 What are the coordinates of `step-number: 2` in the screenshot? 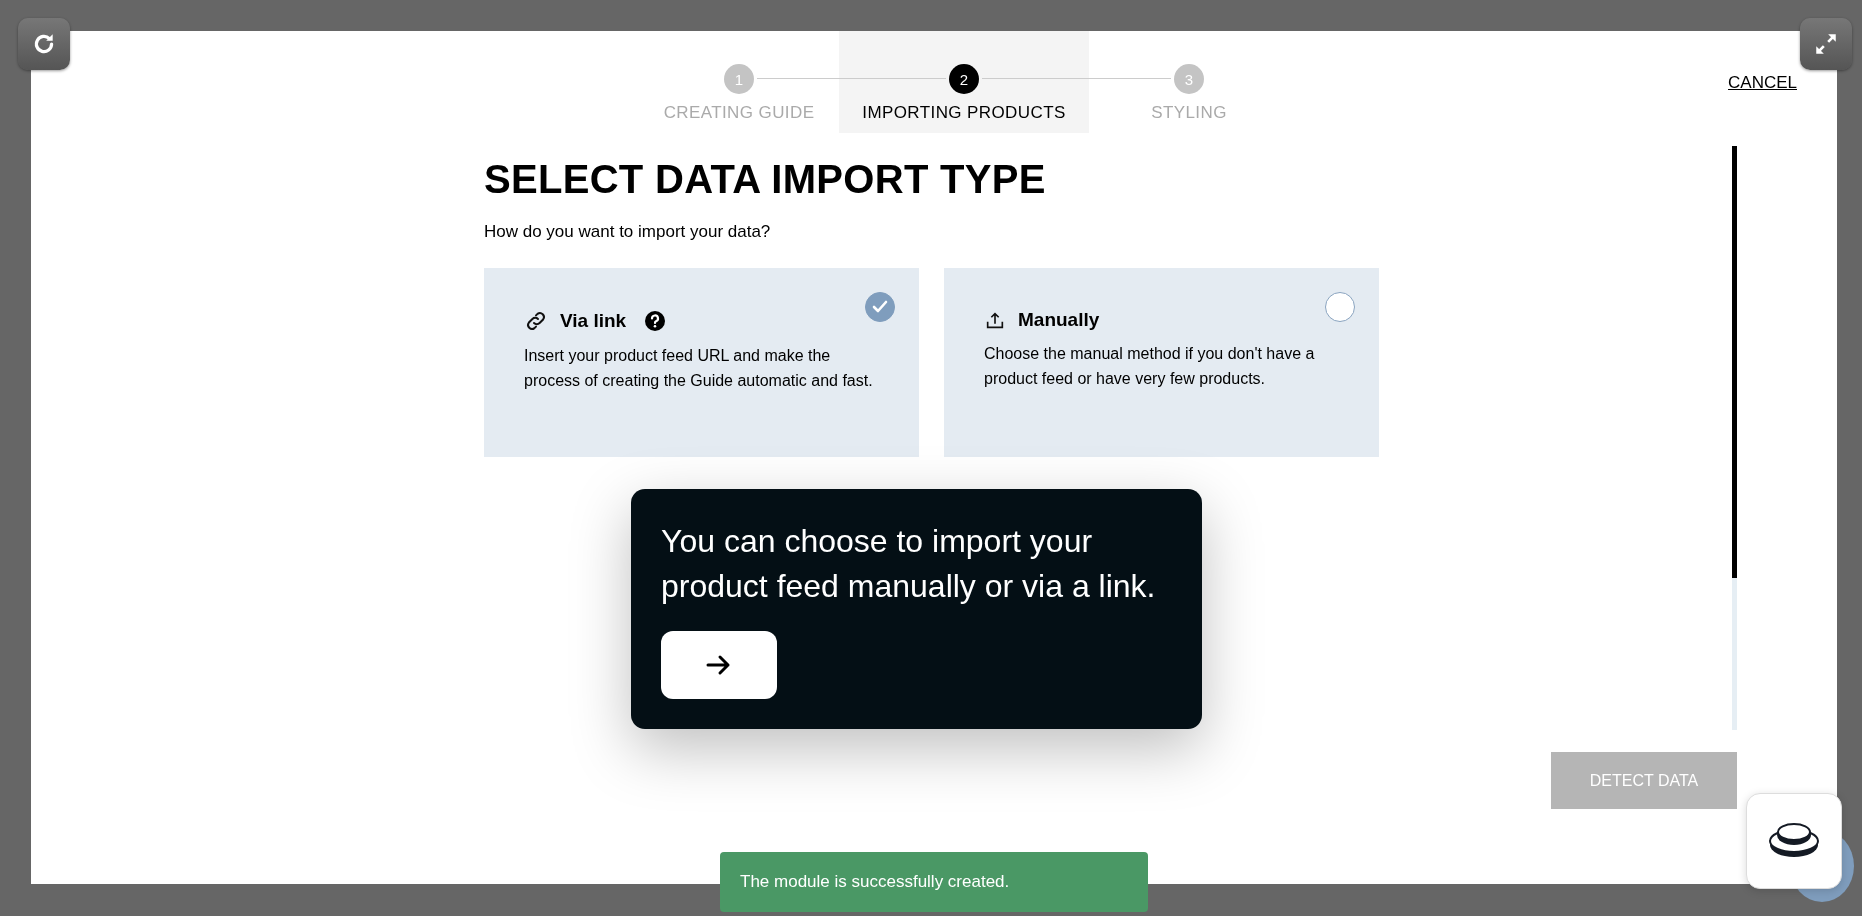 It's located at (964, 79).